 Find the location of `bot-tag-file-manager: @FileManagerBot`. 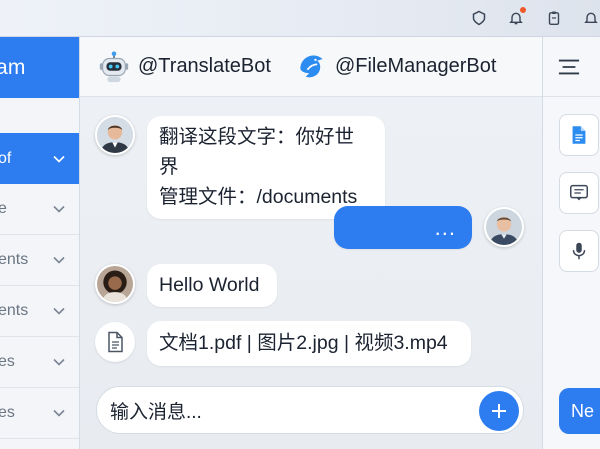

bot-tag-file-manager: @FileManagerBot is located at coordinates (394, 67).